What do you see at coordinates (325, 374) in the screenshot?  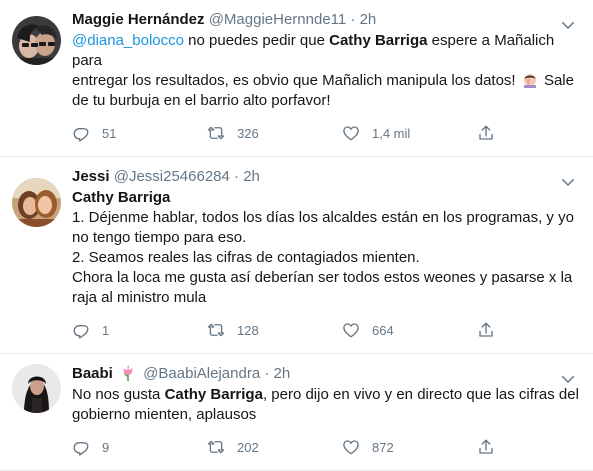 I see `tweet-header: Baabi @BaabiAlejandra · 2h` at bounding box center [325, 374].